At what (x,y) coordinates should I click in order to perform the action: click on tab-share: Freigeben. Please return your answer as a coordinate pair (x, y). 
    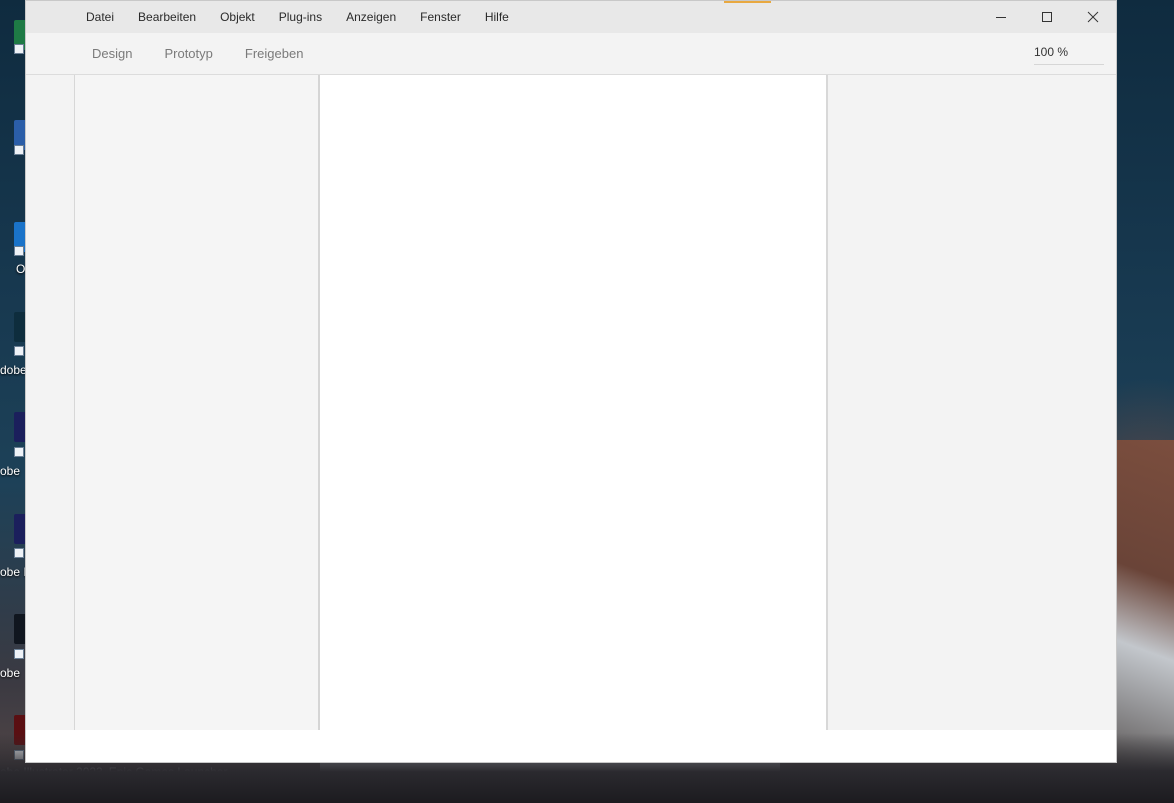
    Looking at the image, I should click on (274, 53).